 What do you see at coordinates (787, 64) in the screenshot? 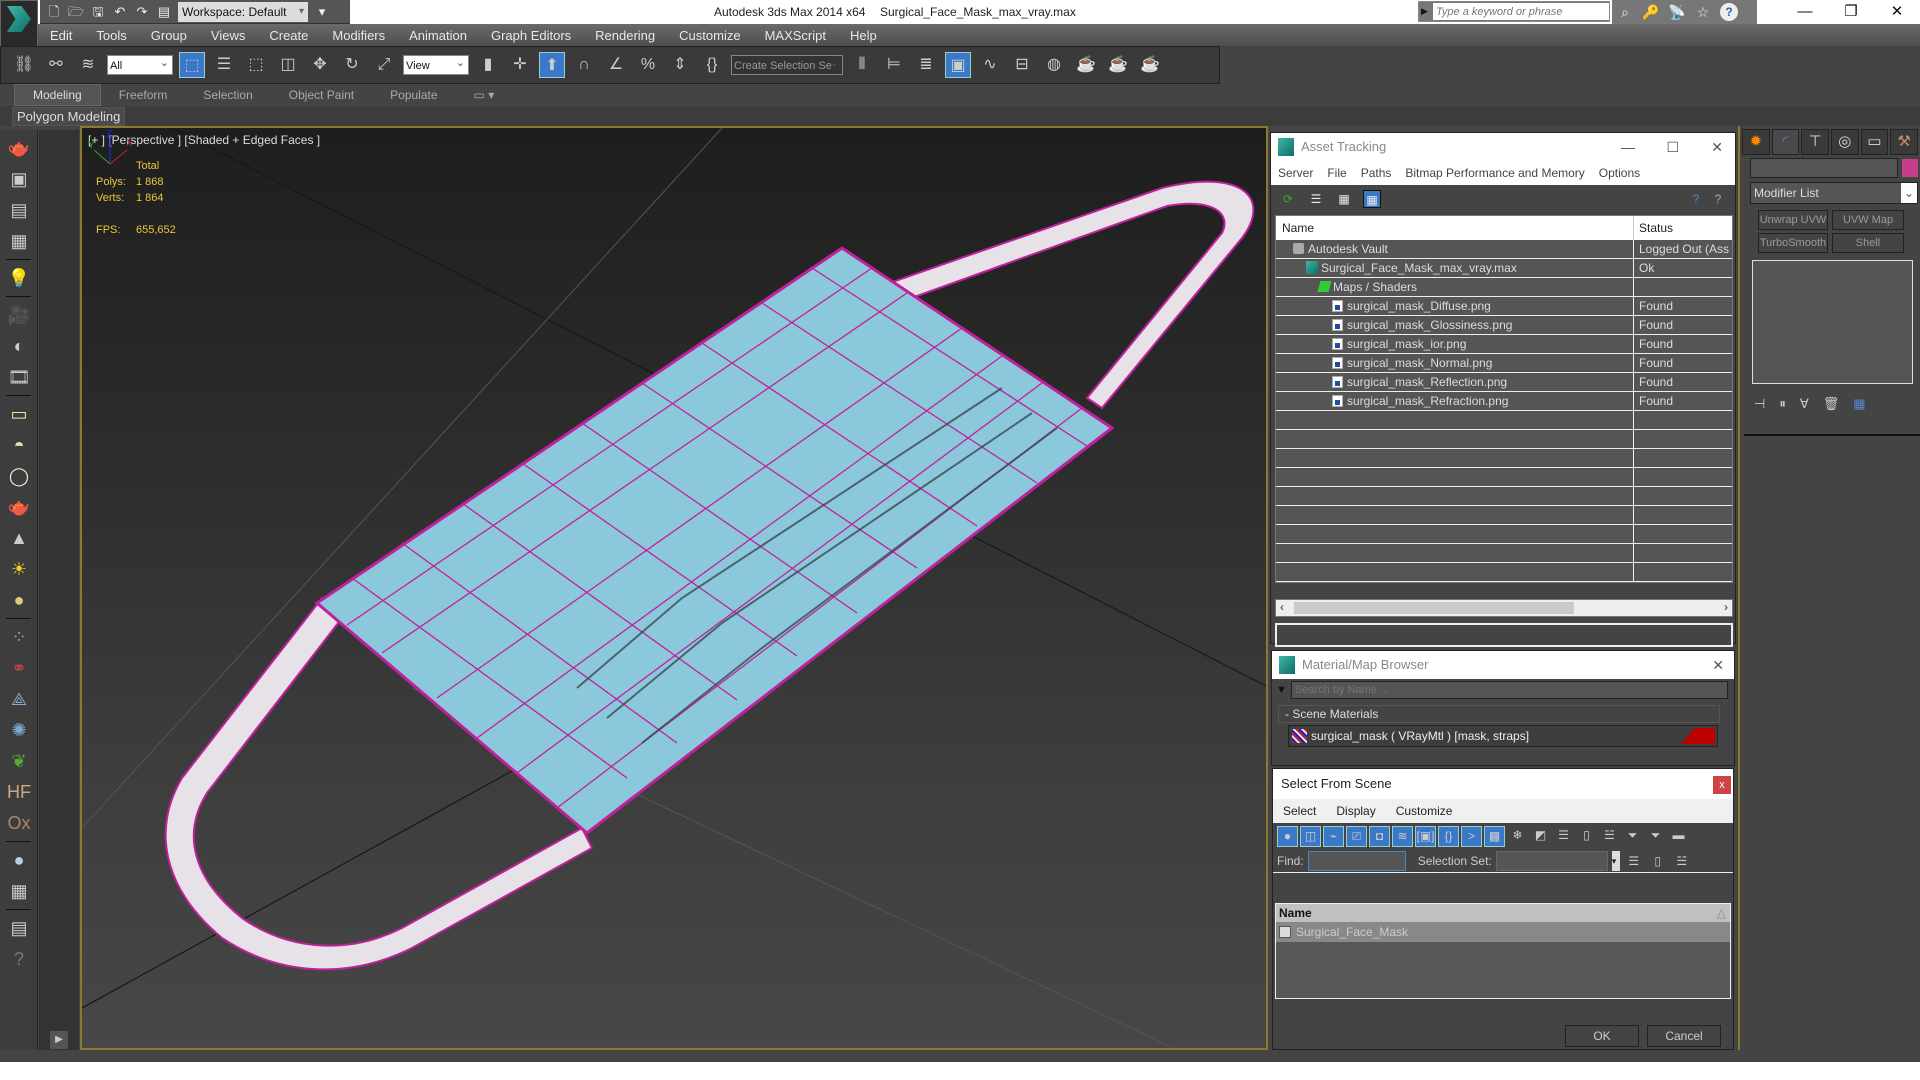
I see `named-selection-dropdown: Create Selection Se` at bounding box center [787, 64].